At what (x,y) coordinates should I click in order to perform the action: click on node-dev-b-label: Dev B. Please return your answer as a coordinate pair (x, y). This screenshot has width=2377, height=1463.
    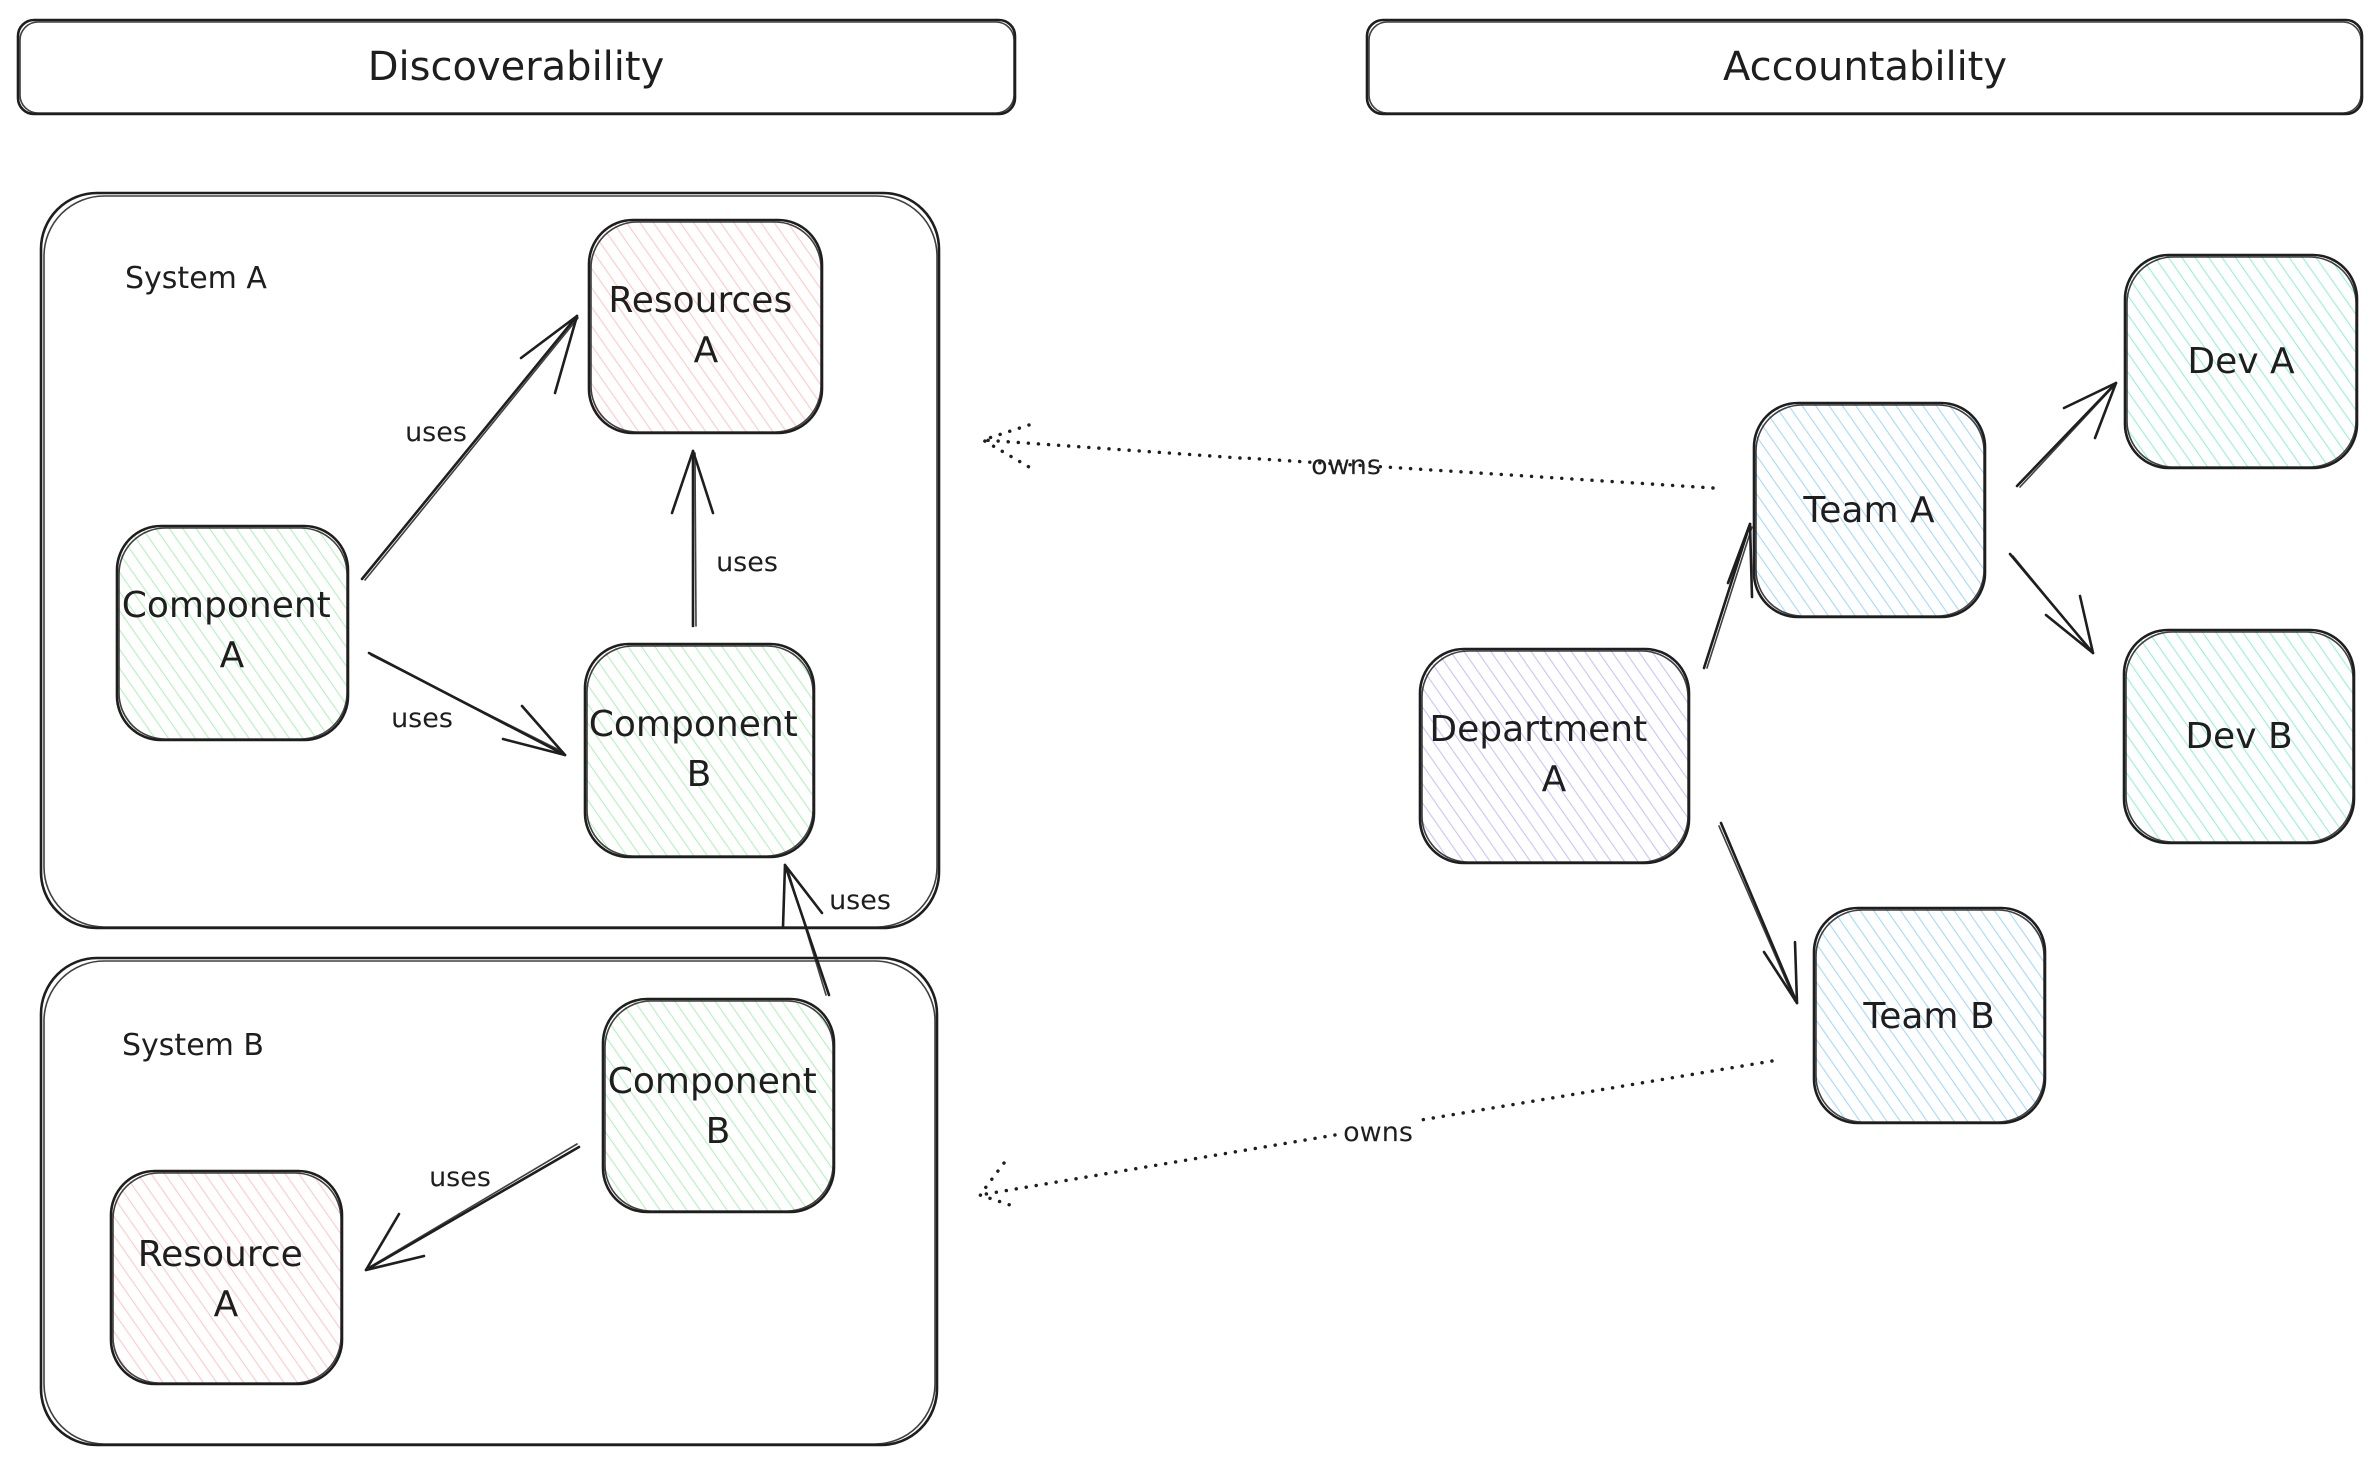
    Looking at the image, I should click on (2238, 736).